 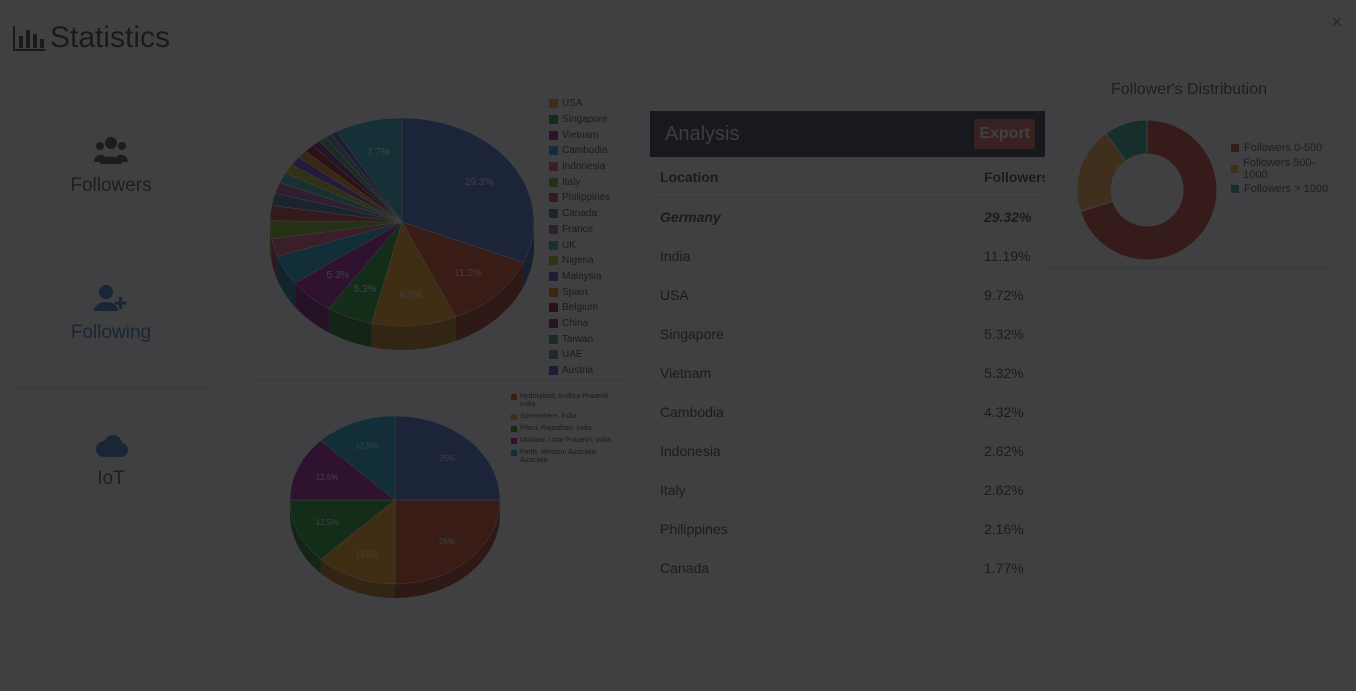 What do you see at coordinates (673, 490) in the screenshot?
I see `cell-location: Italy` at bounding box center [673, 490].